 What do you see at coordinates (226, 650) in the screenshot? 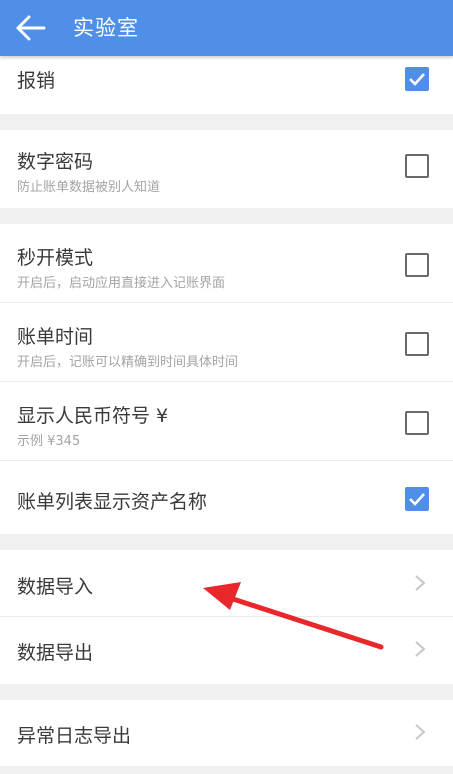
I see `action-row-export: 数据导出` at bounding box center [226, 650].